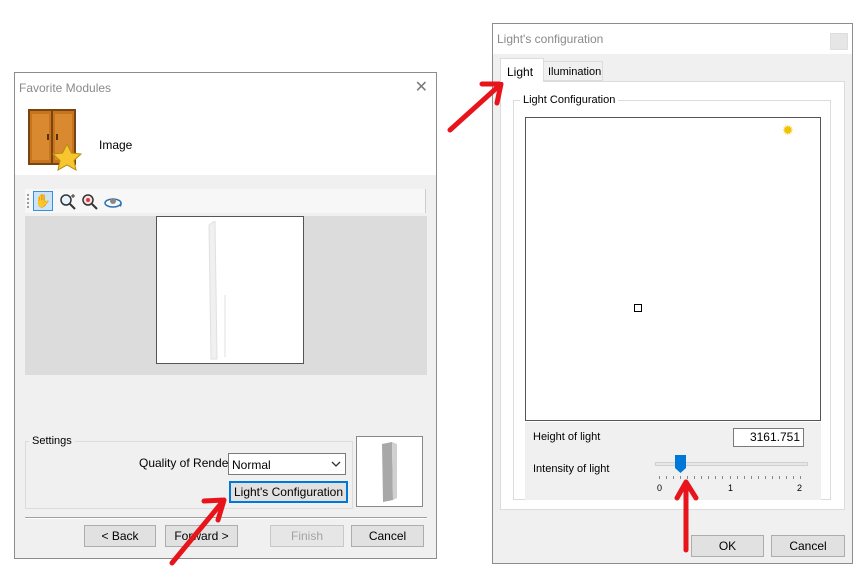 The height and width of the screenshot is (571, 862). What do you see at coordinates (475, 107) in the screenshot?
I see `arrow-to-light-tab` at bounding box center [475, 107].